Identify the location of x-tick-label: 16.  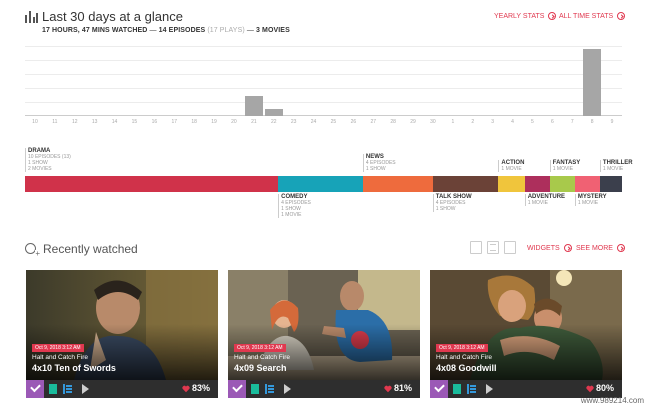
(154, 122).